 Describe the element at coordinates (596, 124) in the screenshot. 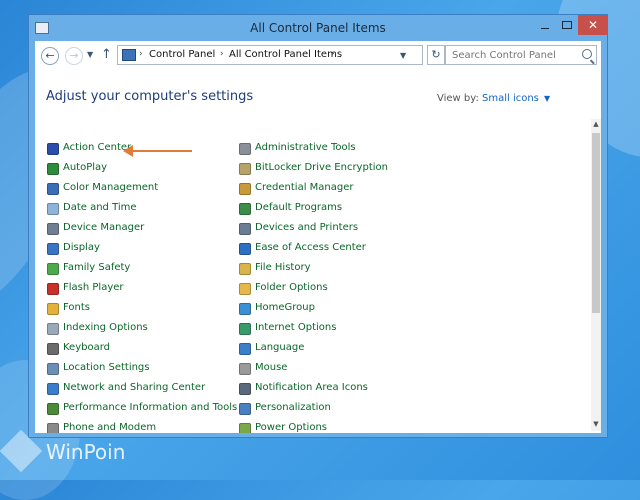

I see `scroll-up-icon: ▲` at that location.